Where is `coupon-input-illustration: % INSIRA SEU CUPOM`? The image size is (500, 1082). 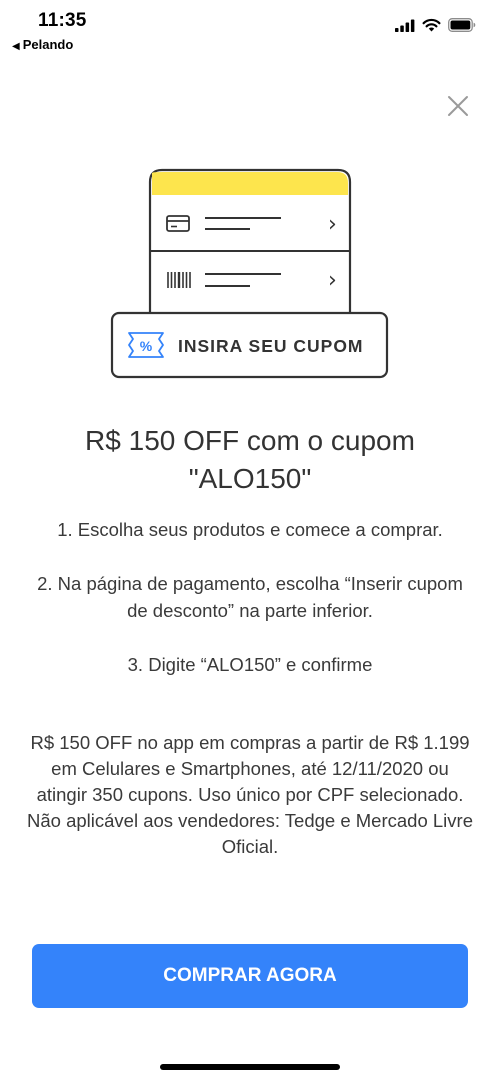 coupon-input-illustration: % INSIRA SEU CUPOM is located at coordinates (249, 345).